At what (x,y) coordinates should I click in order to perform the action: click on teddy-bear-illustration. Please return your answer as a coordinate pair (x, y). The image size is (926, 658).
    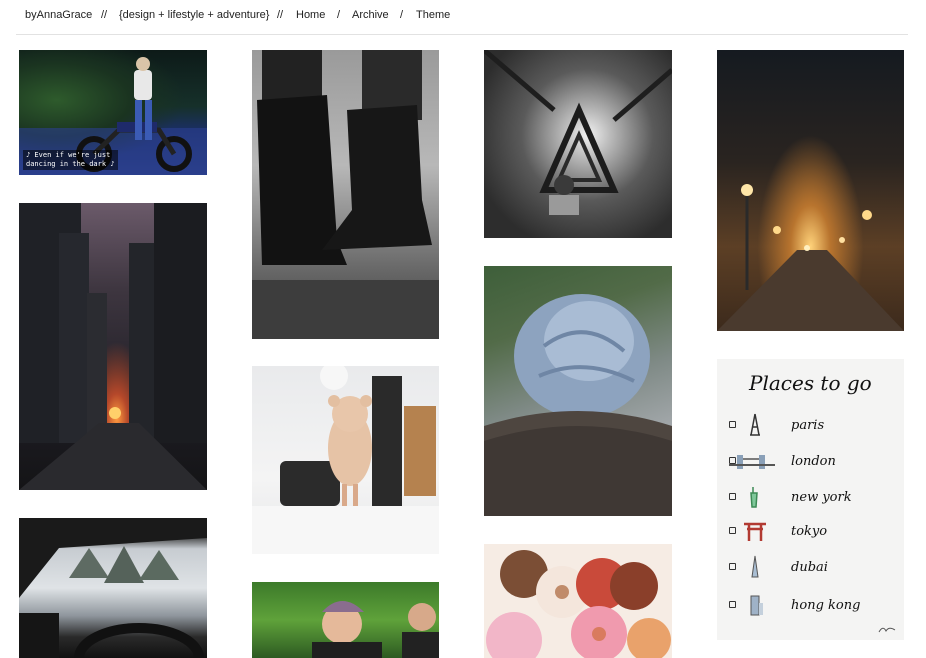
    Looking at the image, I should click on (345, 460).